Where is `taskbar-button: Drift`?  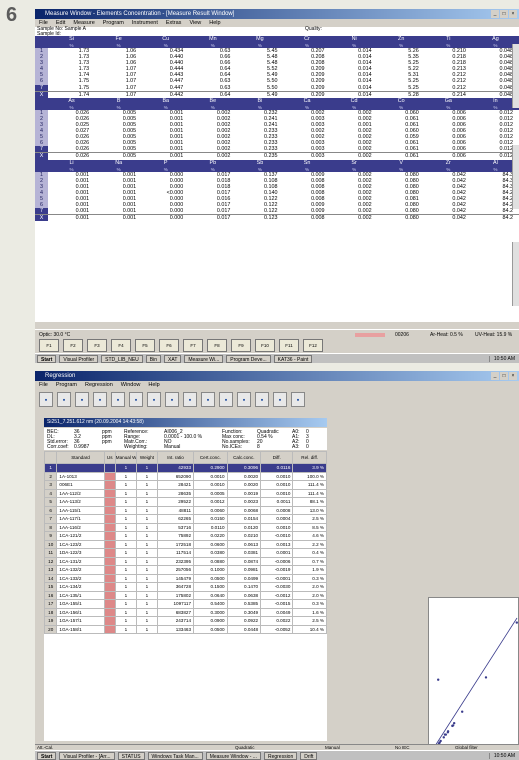 taskbar-button: Drift is located at coordinates (309, 755).